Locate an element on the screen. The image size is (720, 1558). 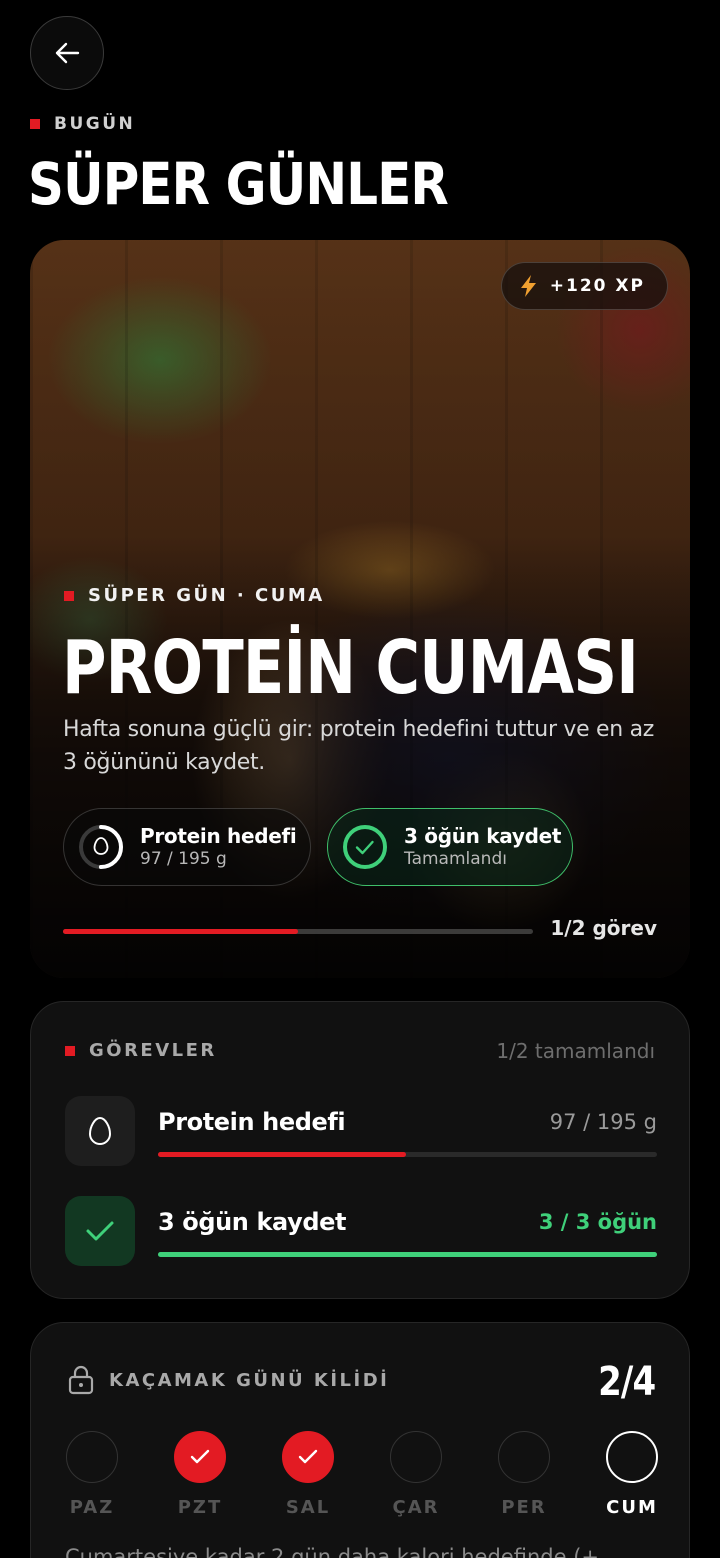
log-meals-chip: 3 öğün kaydet Tamamlandı is located at coordinates (450, 847).